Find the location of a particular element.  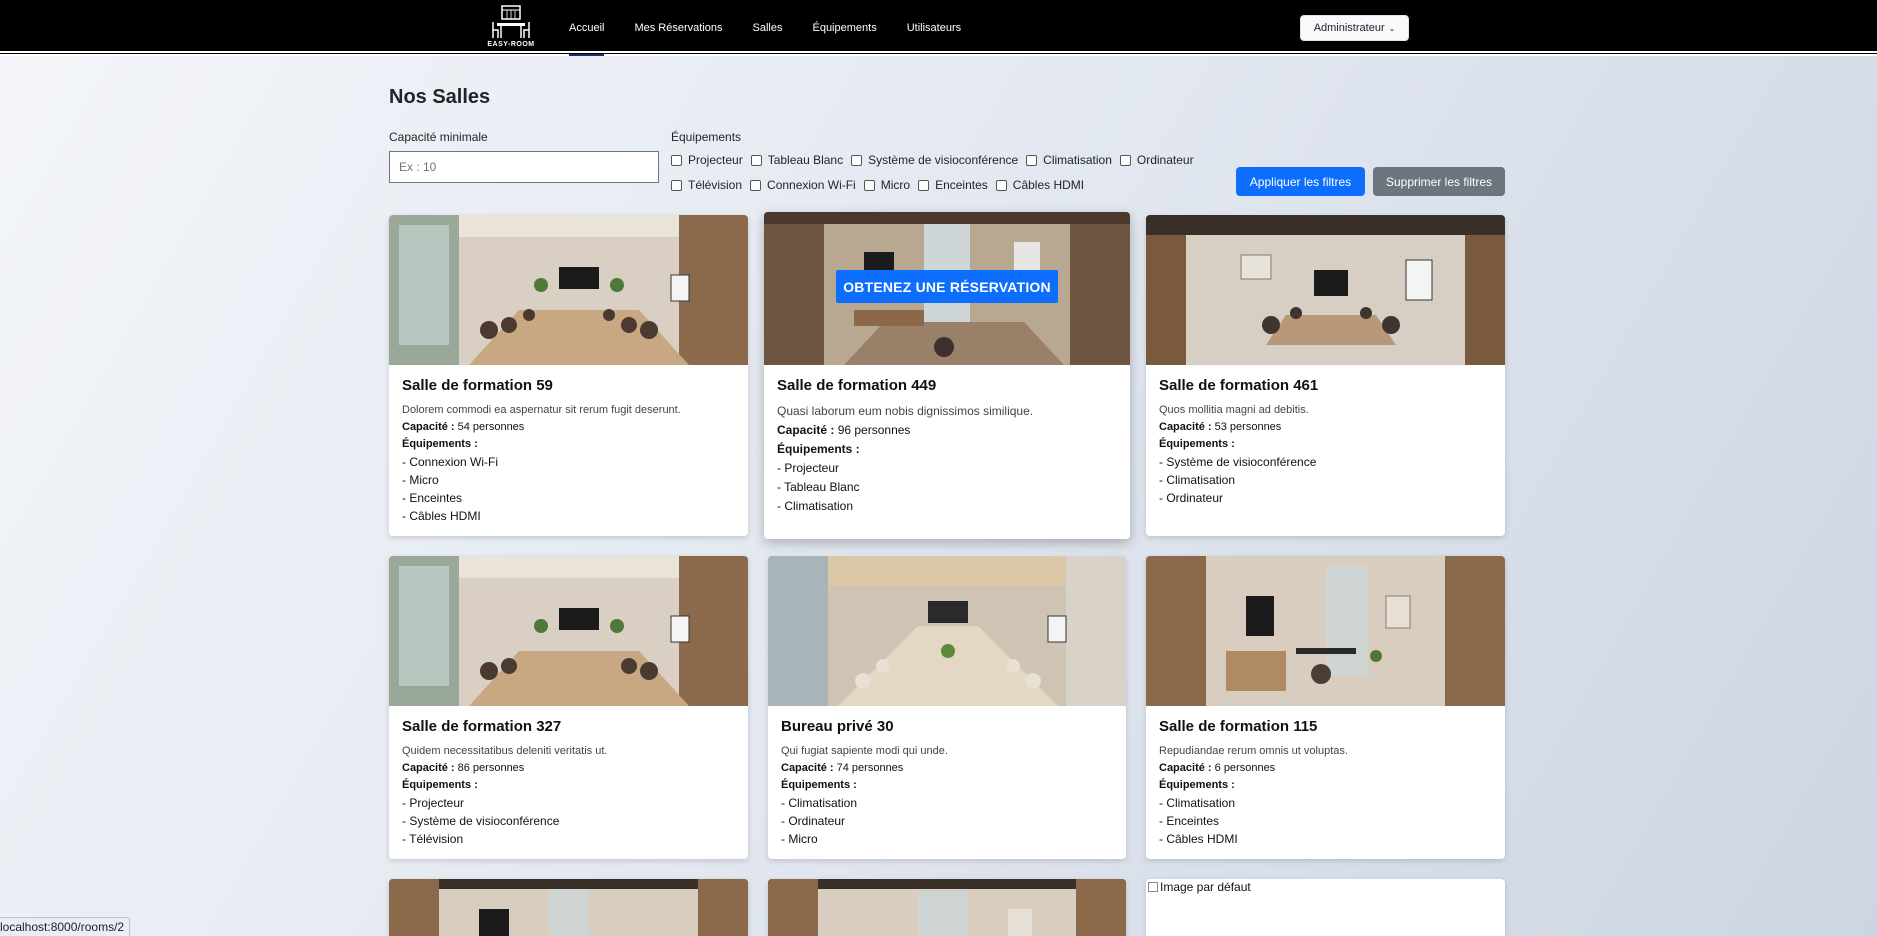

room-name: Salle de formation 449 is located at coordinates (857, 385).